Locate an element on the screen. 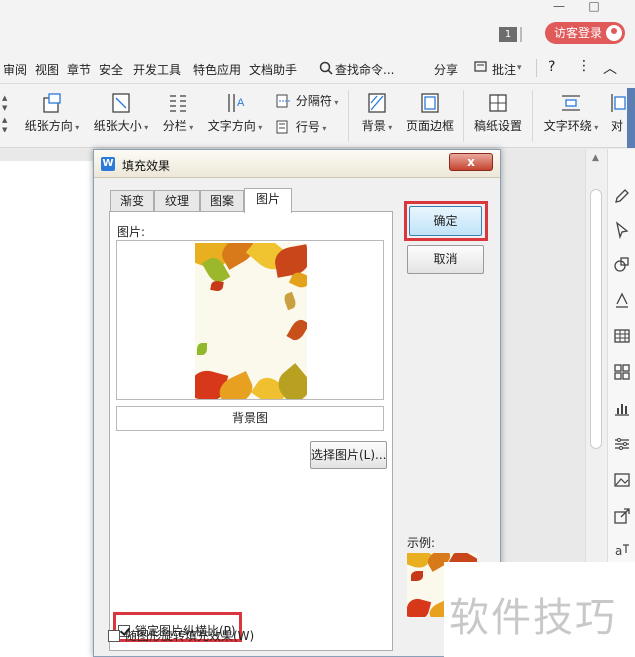  align-label: 对 is located at coordinates (616, 126).